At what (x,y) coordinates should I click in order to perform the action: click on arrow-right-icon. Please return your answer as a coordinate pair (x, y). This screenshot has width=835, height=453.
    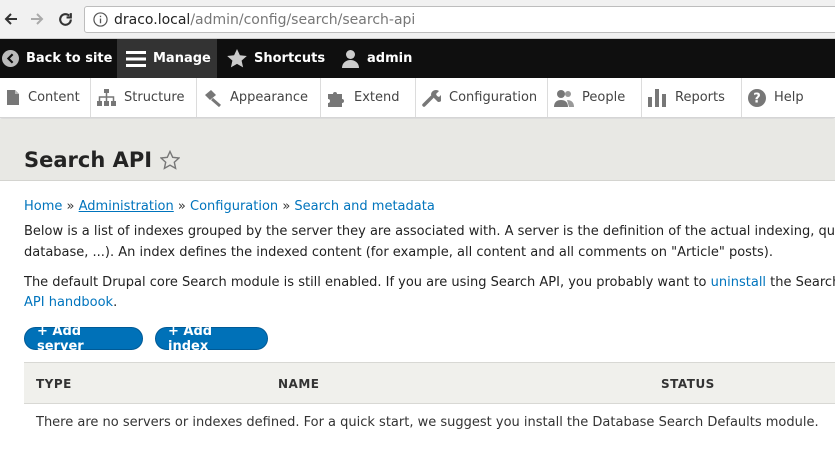
    Looking at the image, I should click on (37, 19).